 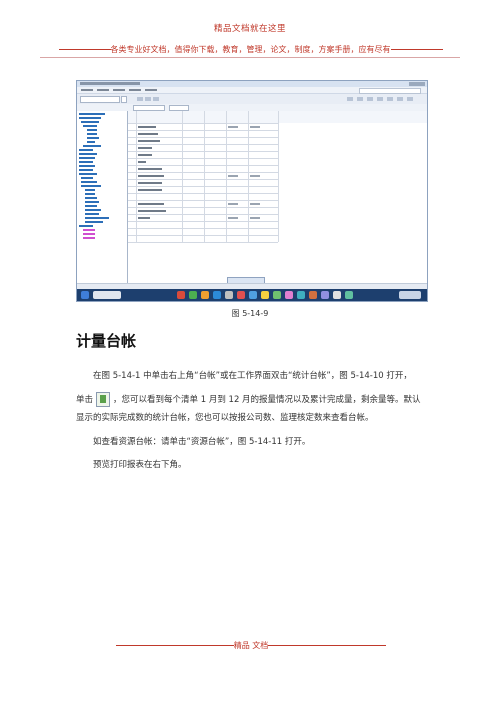 What do you see at coordinates (250, 313) in the screenshot?
I see `figure-caption: 图 5-14-9` at bounding box center [250, 313].